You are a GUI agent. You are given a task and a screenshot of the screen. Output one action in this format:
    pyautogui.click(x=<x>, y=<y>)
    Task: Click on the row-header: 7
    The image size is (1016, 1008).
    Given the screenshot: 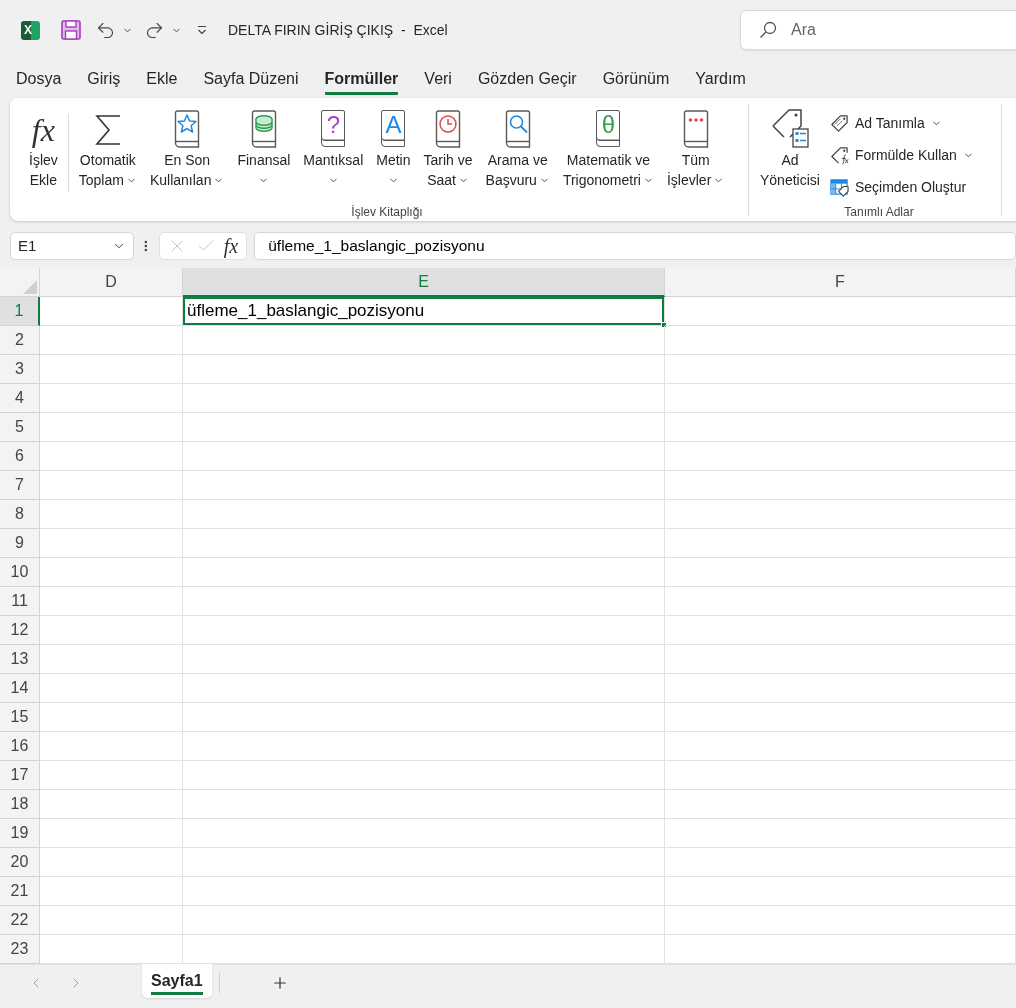 What is the action you would take?
    pyautogui.click(x=20, y=485)
    